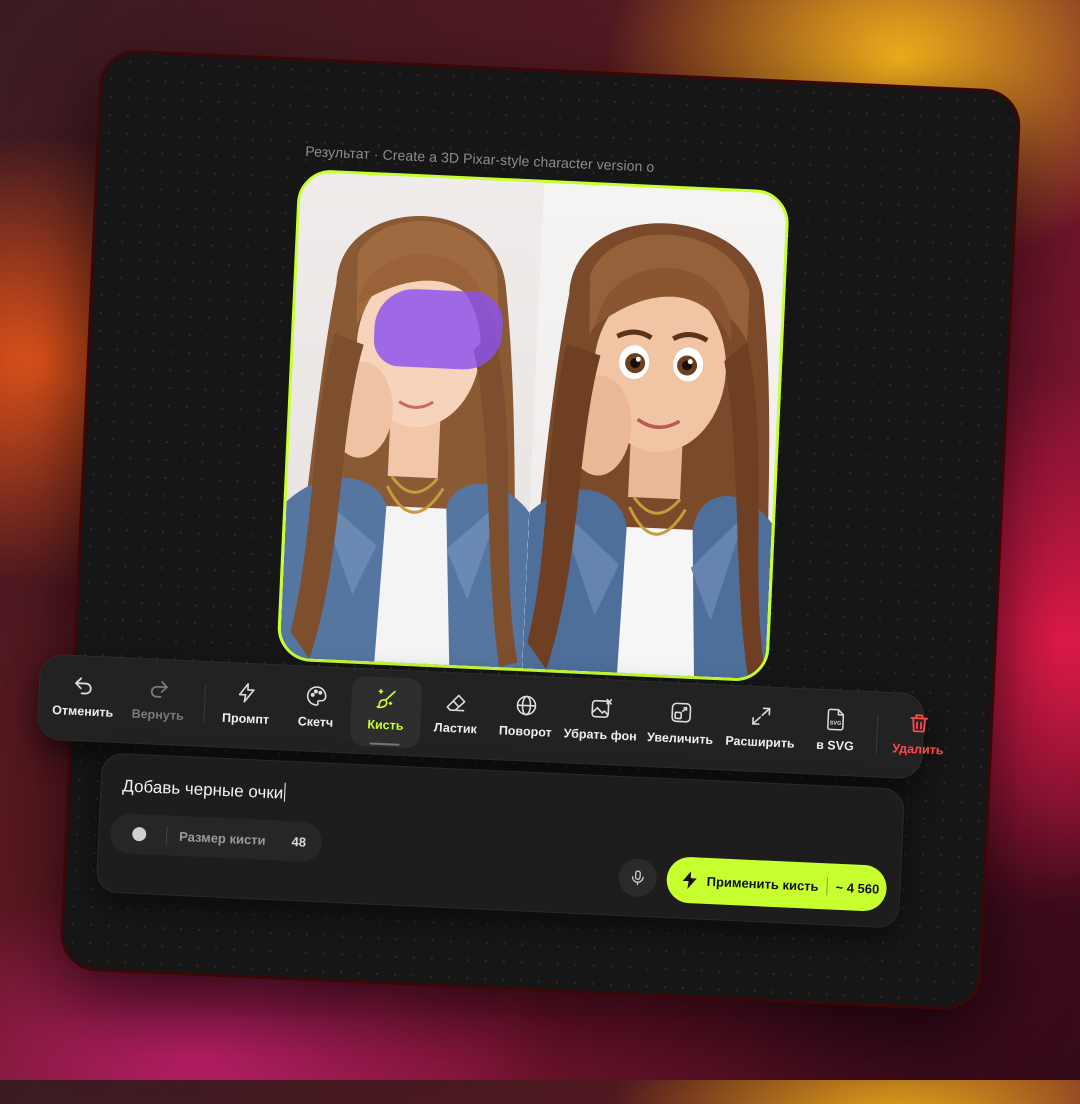  I want to click on eraser-button: Ластик, so click(455, 715).